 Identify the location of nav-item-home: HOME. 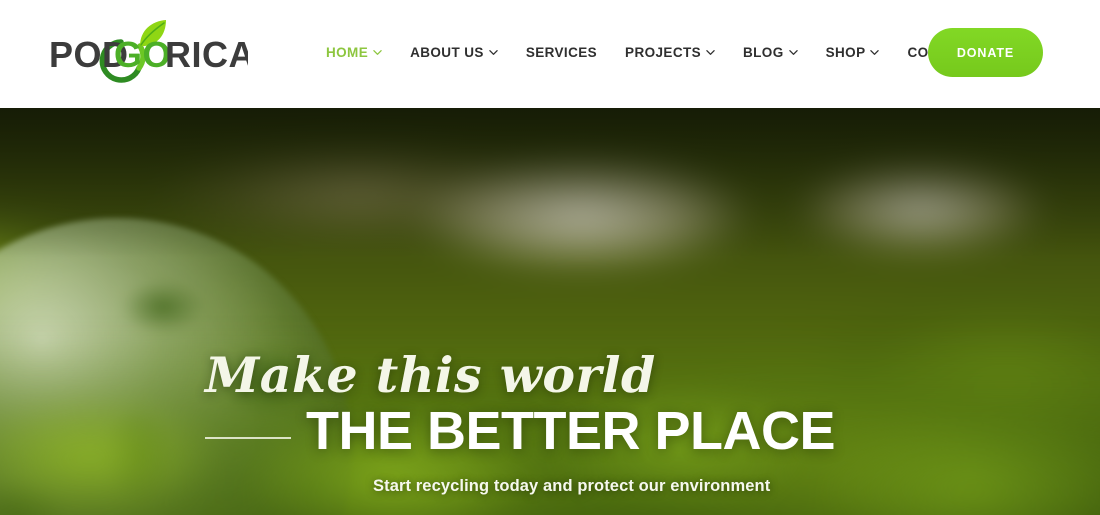
(354, 53).